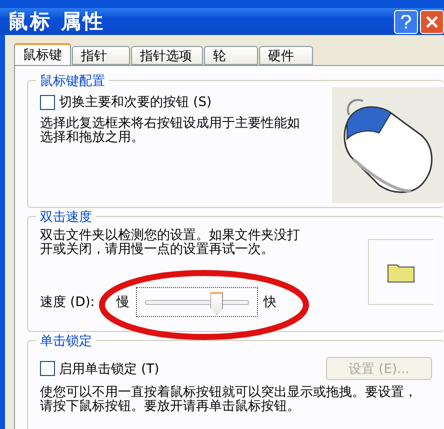 The image size is (444, 429). Describe the element at coordinates (229, 400) in the screenshot. I see `description-text: 使您可以不用一直按着鼠标按钮就可以突出显示或拖拽。要设置，请按下鼠标按钮。要放开请再单击鼠标按钮。` at that location.